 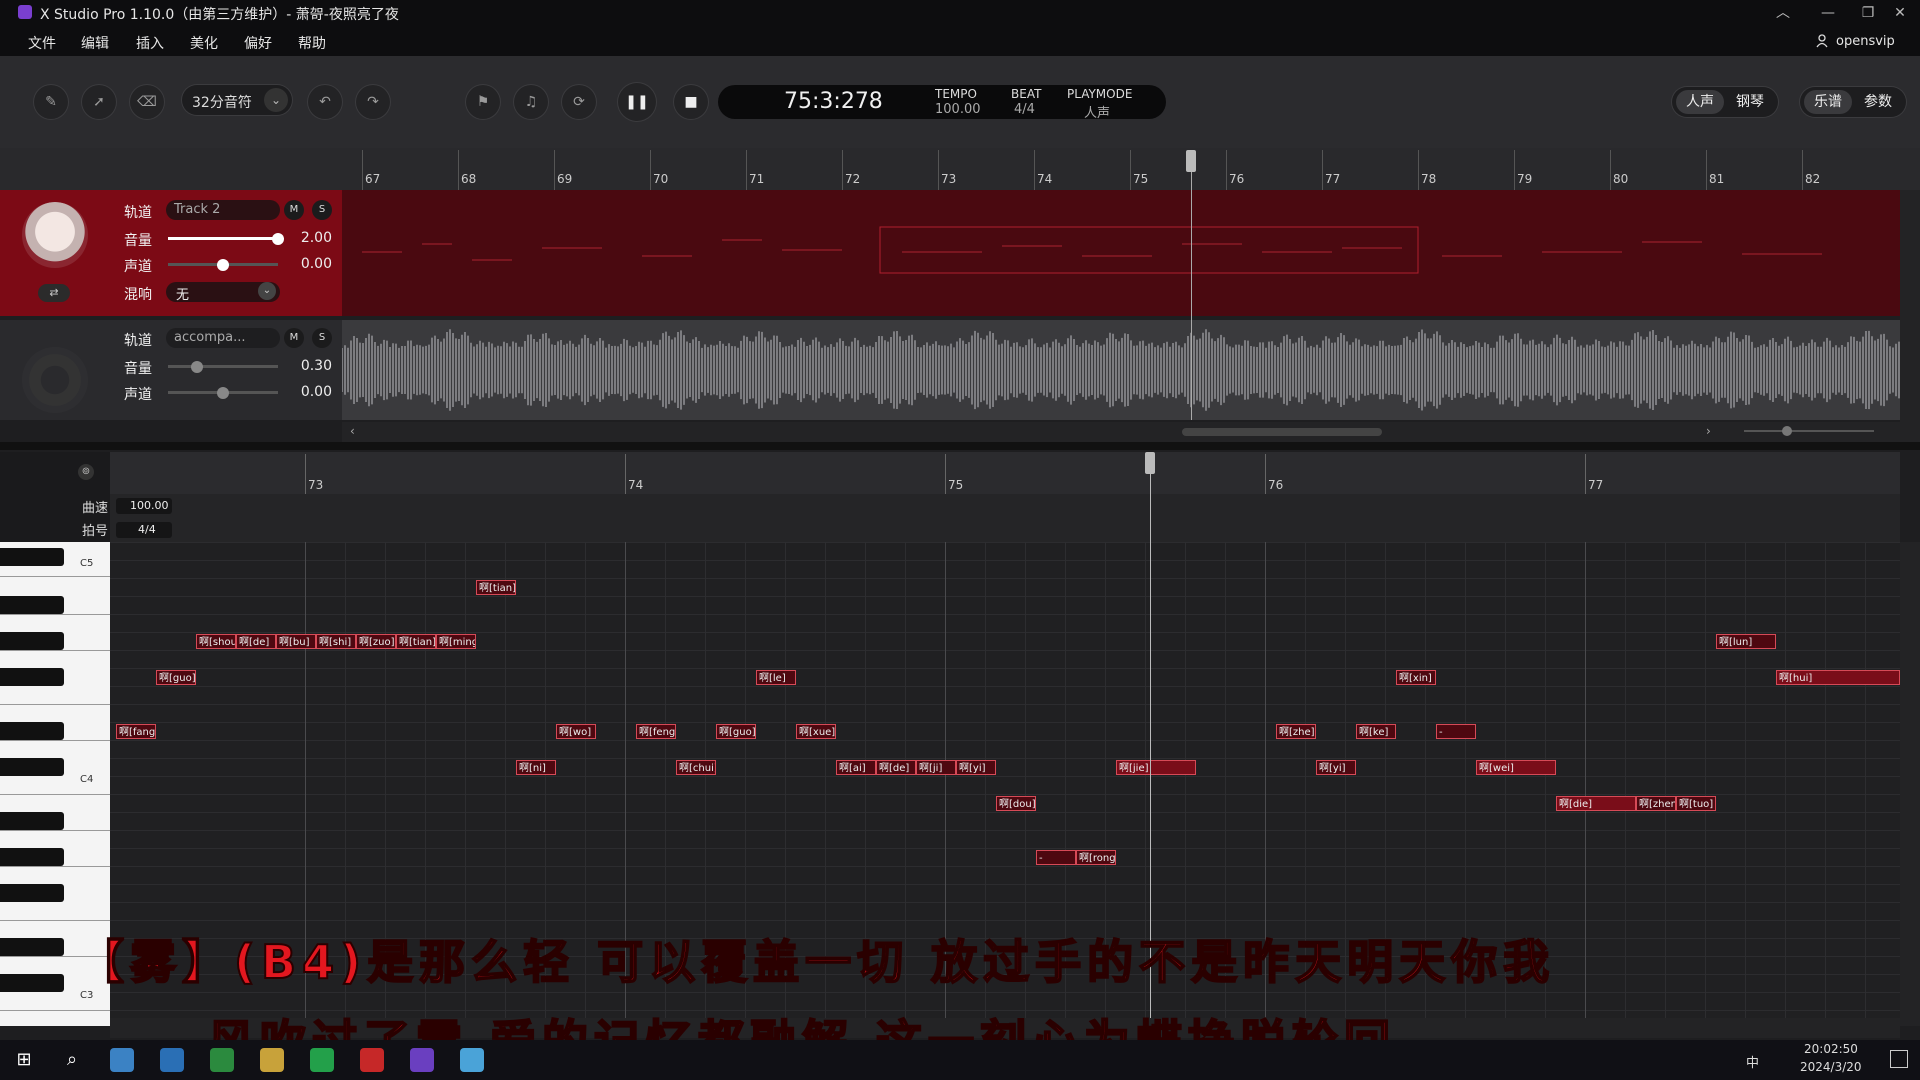 I want to click on redo-icon: ↷, so click(x=373, y=102).